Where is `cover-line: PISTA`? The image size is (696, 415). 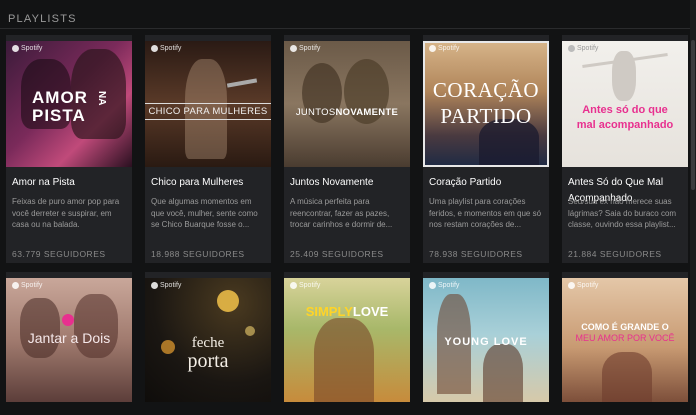 cover-line: PISTA is located at coordinates (59, 115).